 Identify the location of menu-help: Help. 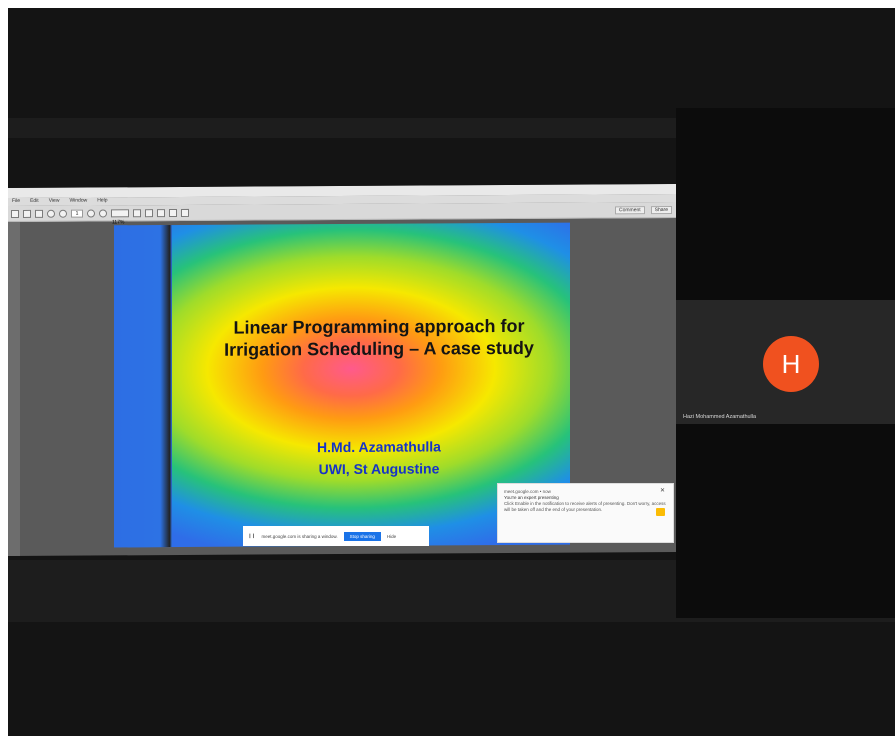
(102, 201).